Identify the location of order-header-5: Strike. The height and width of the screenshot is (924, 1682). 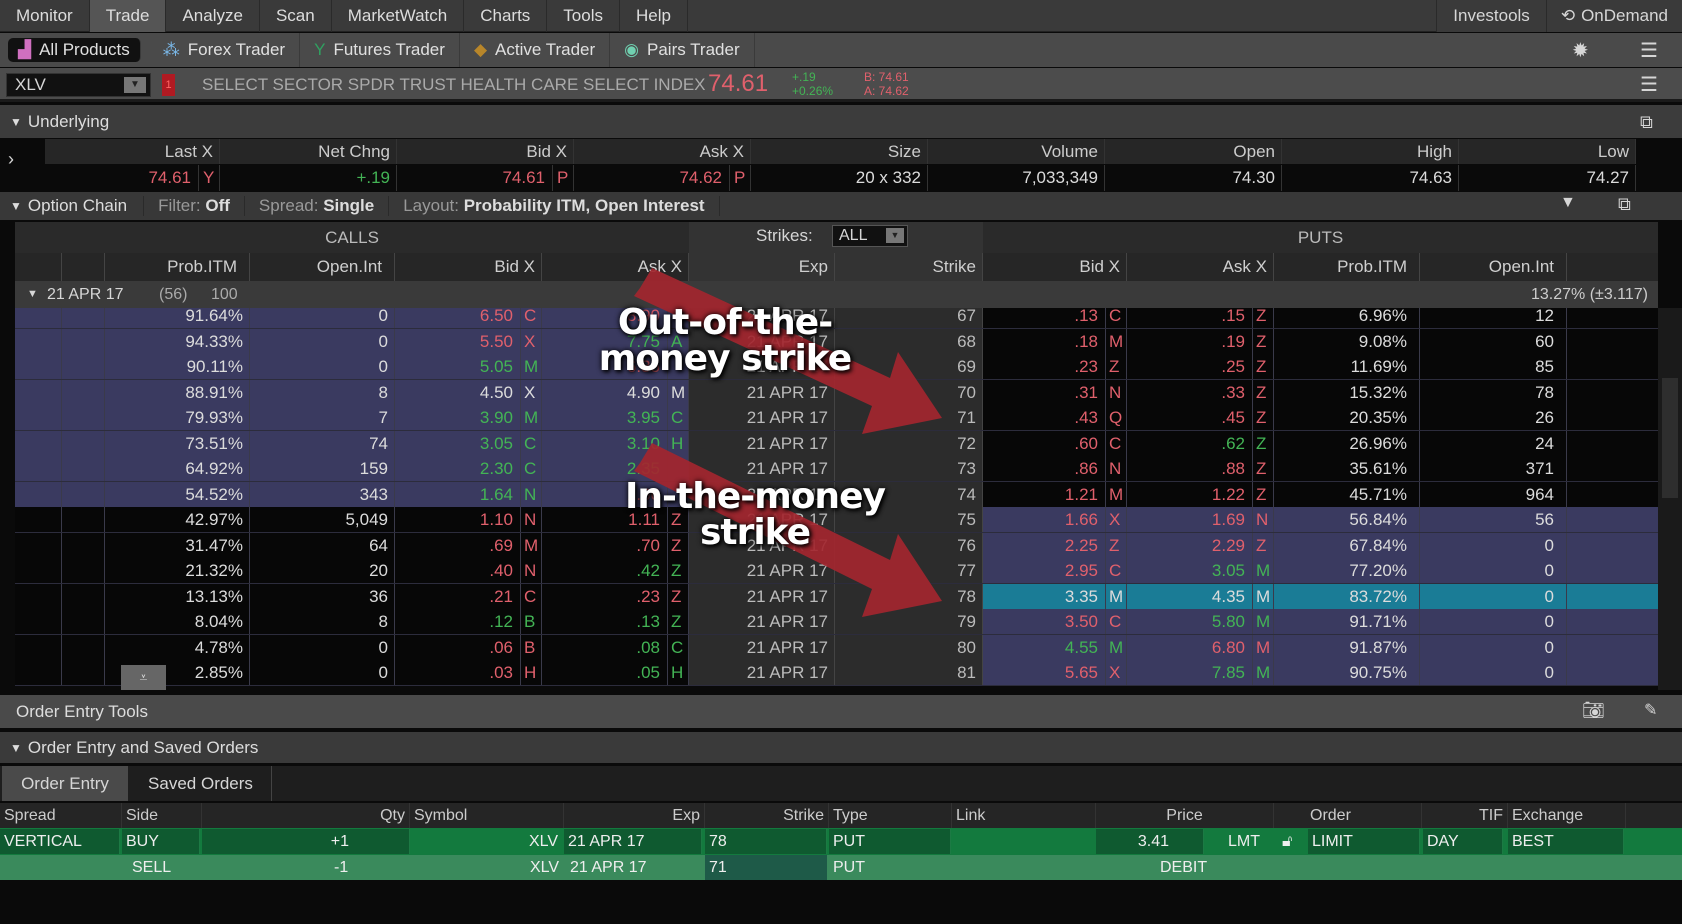
(767, 815).